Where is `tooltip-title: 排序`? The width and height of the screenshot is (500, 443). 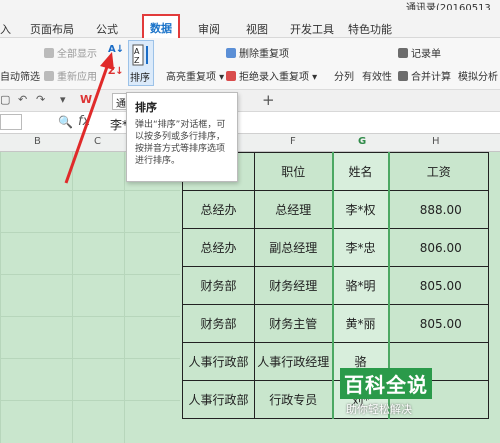 tooltip-title: 排序 is located at coordinates (146, 107).